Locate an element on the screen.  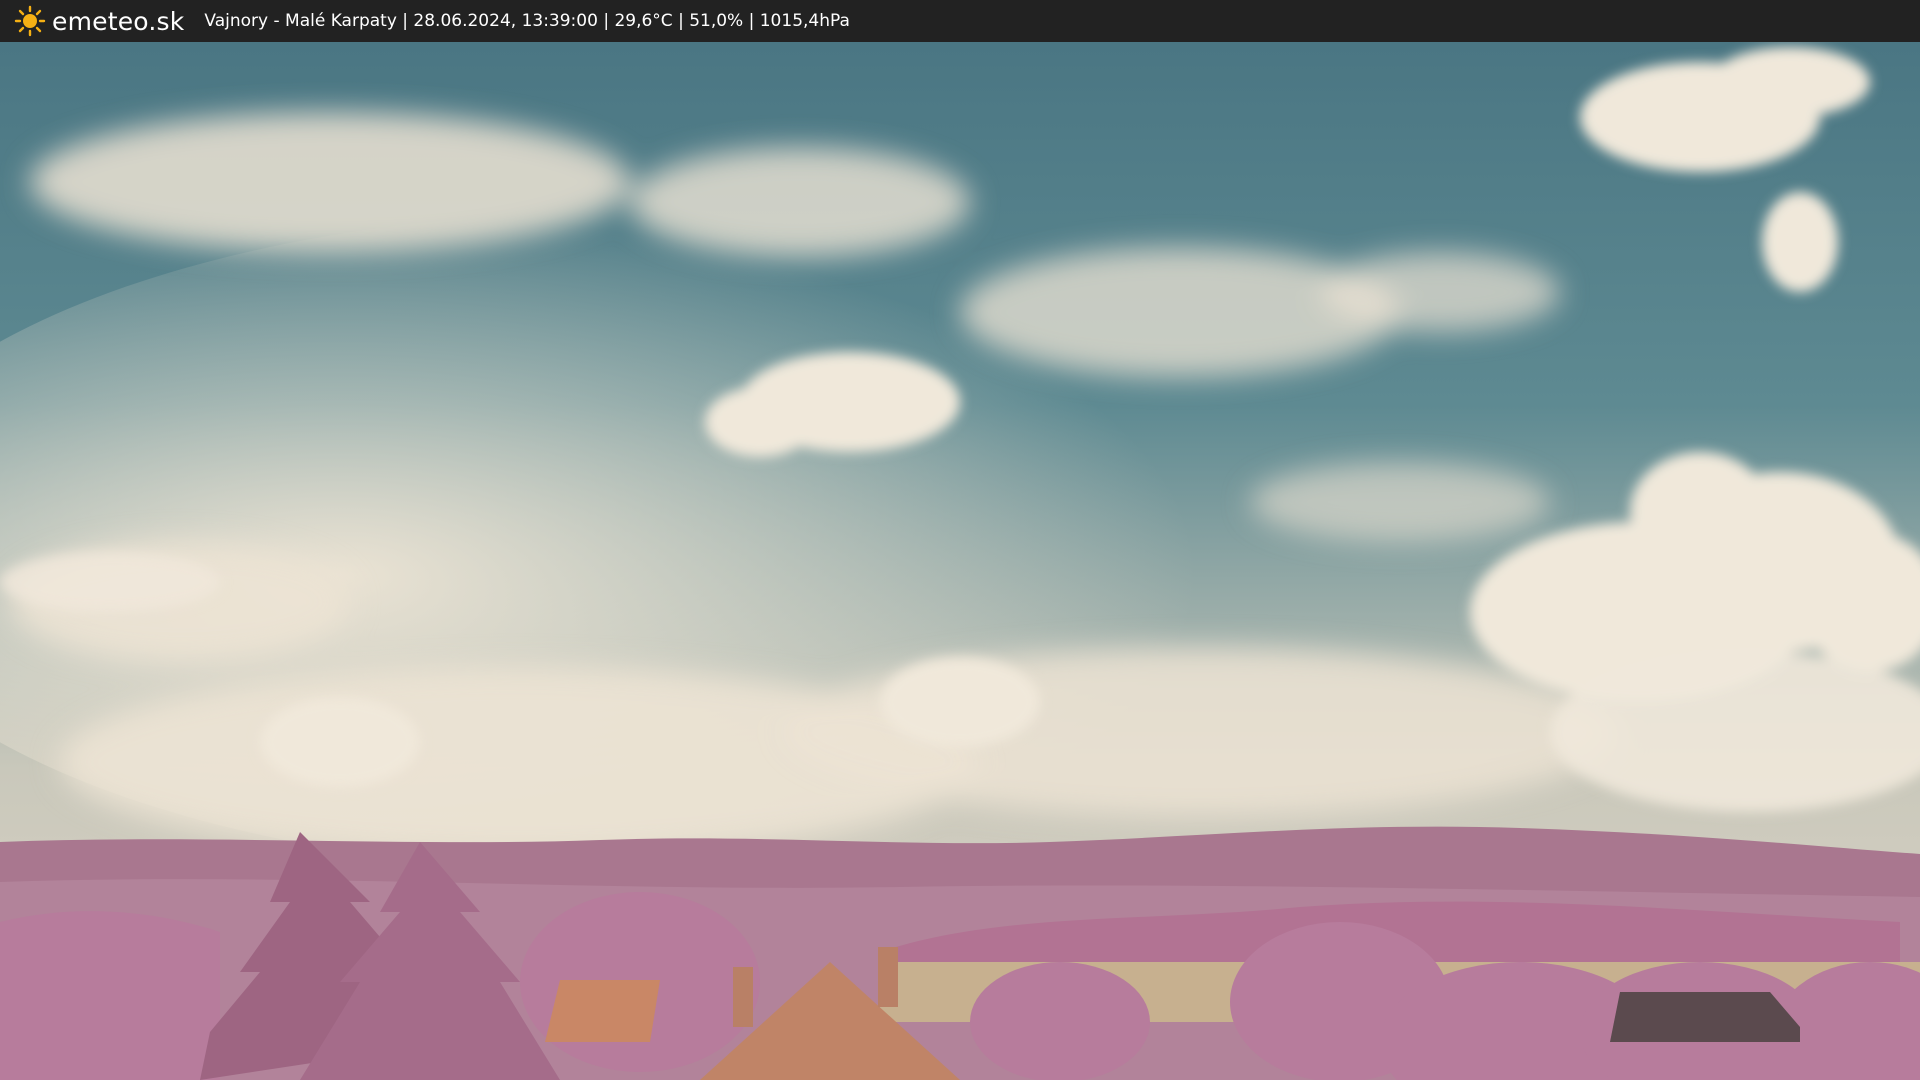
chimney-left is located at coordinates (743, 997).